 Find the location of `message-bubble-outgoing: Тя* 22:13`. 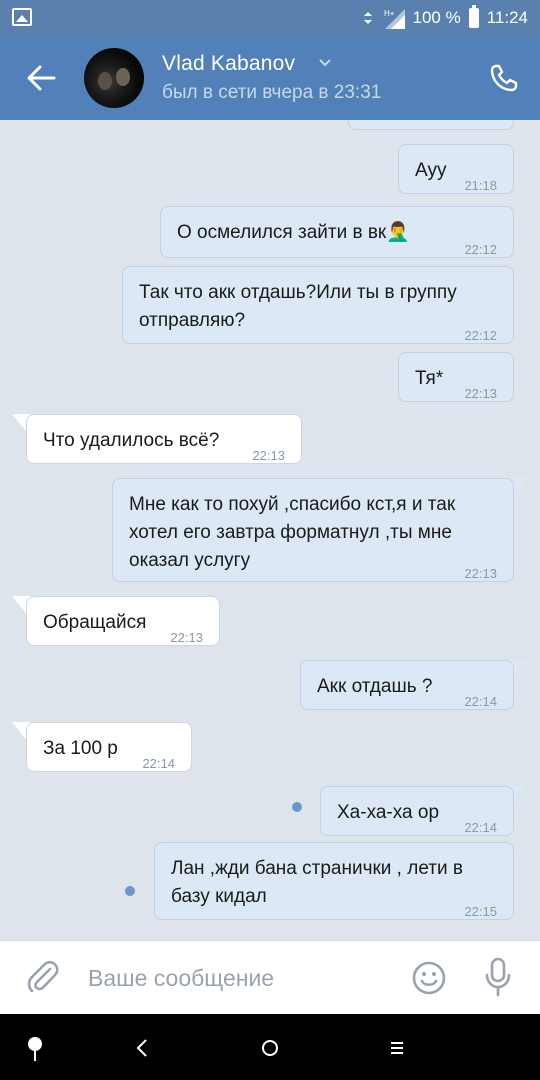

message-bubble-outgoing: Тя* 22:13 is located at coordinates (456, 377).